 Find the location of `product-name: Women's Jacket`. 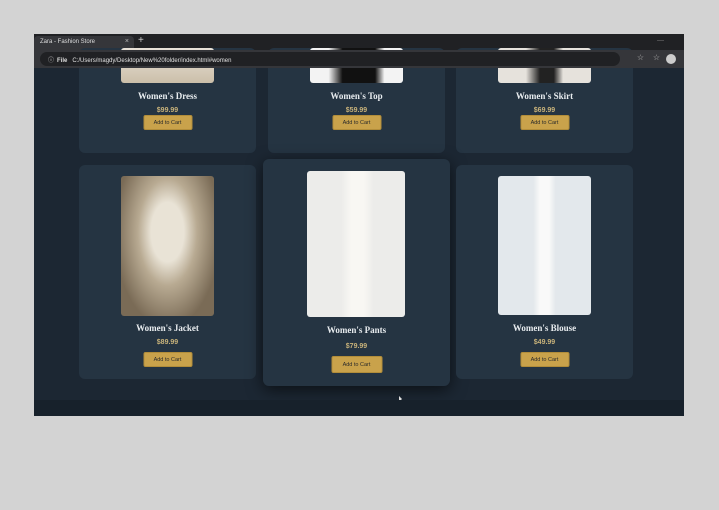

product-name: Women's Jacket is located at coordinates (167, 328).